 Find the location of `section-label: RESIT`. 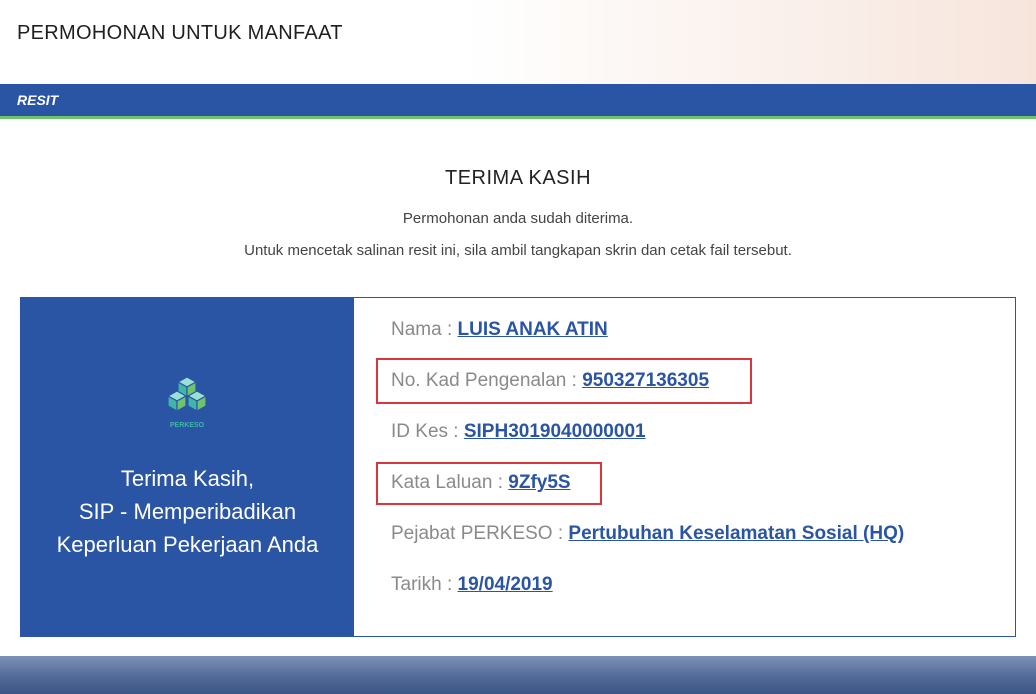

section-label: RESIT is located at coordinates (38, 100).